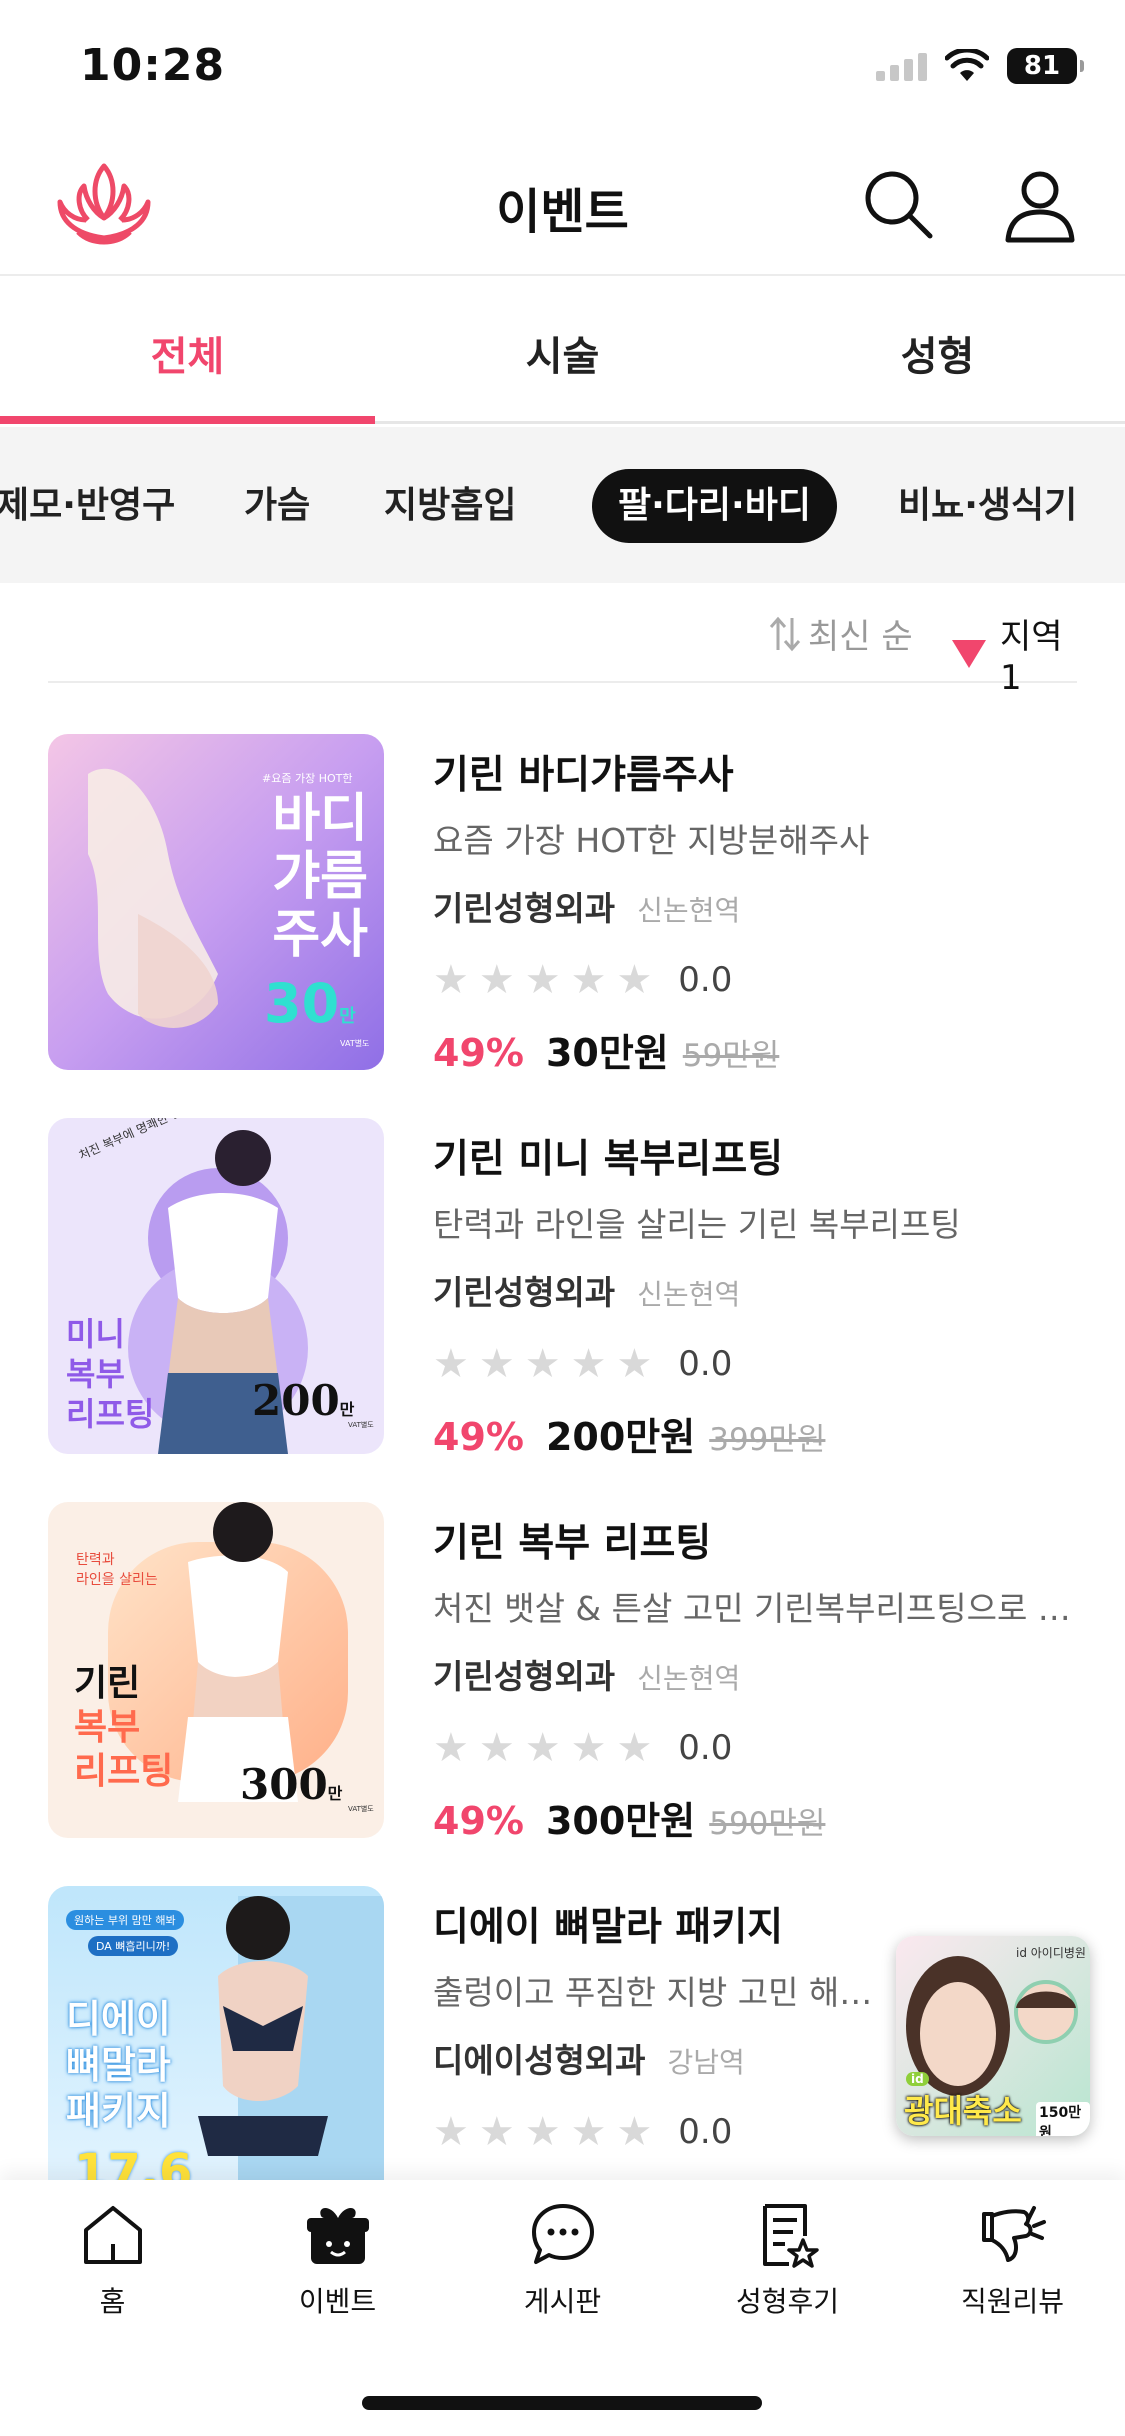  What do you see at coordinates (714, 506) in the screenshot?
I see `chip-arm-leg-body: 팔·다리·바디` at bounding box center [714, 506].